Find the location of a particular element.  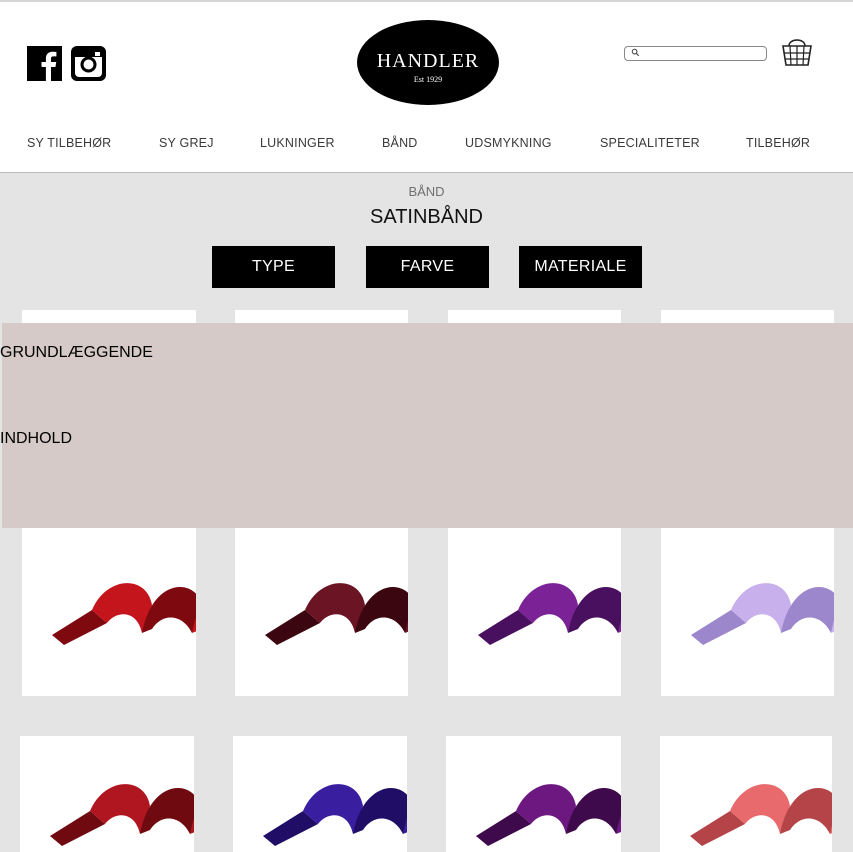

page-title: SATINBÅND is located at coordinates (426, 217).